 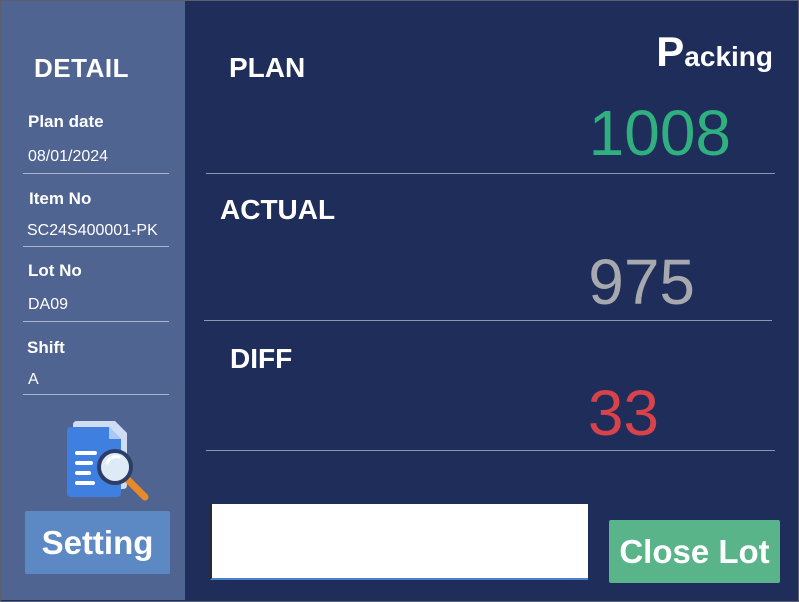 What do you see at coordinates (659, 133) in the screenshot?
I see `plan-value: 1008` at bounding box center [659, 133].